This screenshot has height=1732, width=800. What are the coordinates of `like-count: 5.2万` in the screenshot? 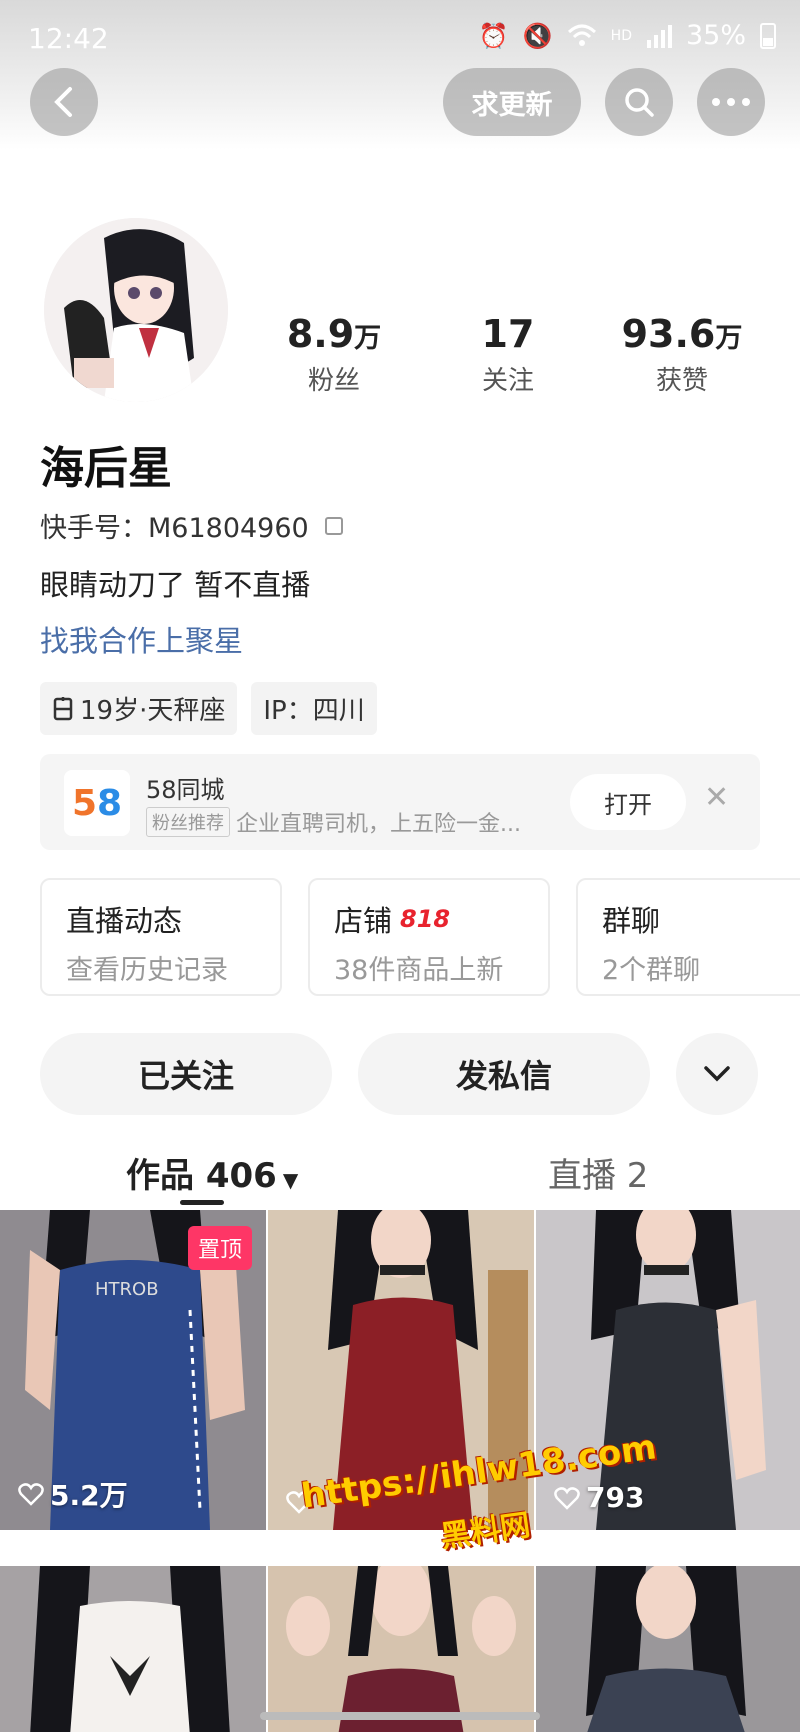 It's located at (73, 1494).